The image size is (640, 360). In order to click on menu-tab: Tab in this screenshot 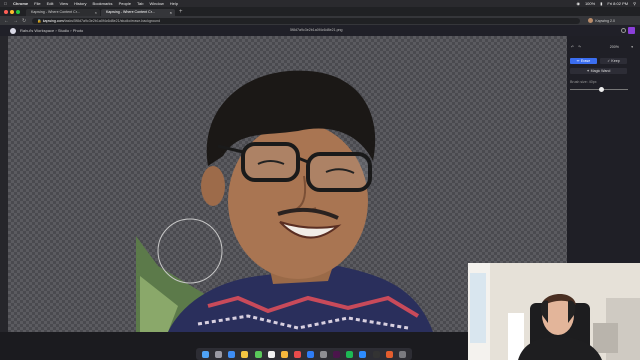, I will do `click(140, 3)`.